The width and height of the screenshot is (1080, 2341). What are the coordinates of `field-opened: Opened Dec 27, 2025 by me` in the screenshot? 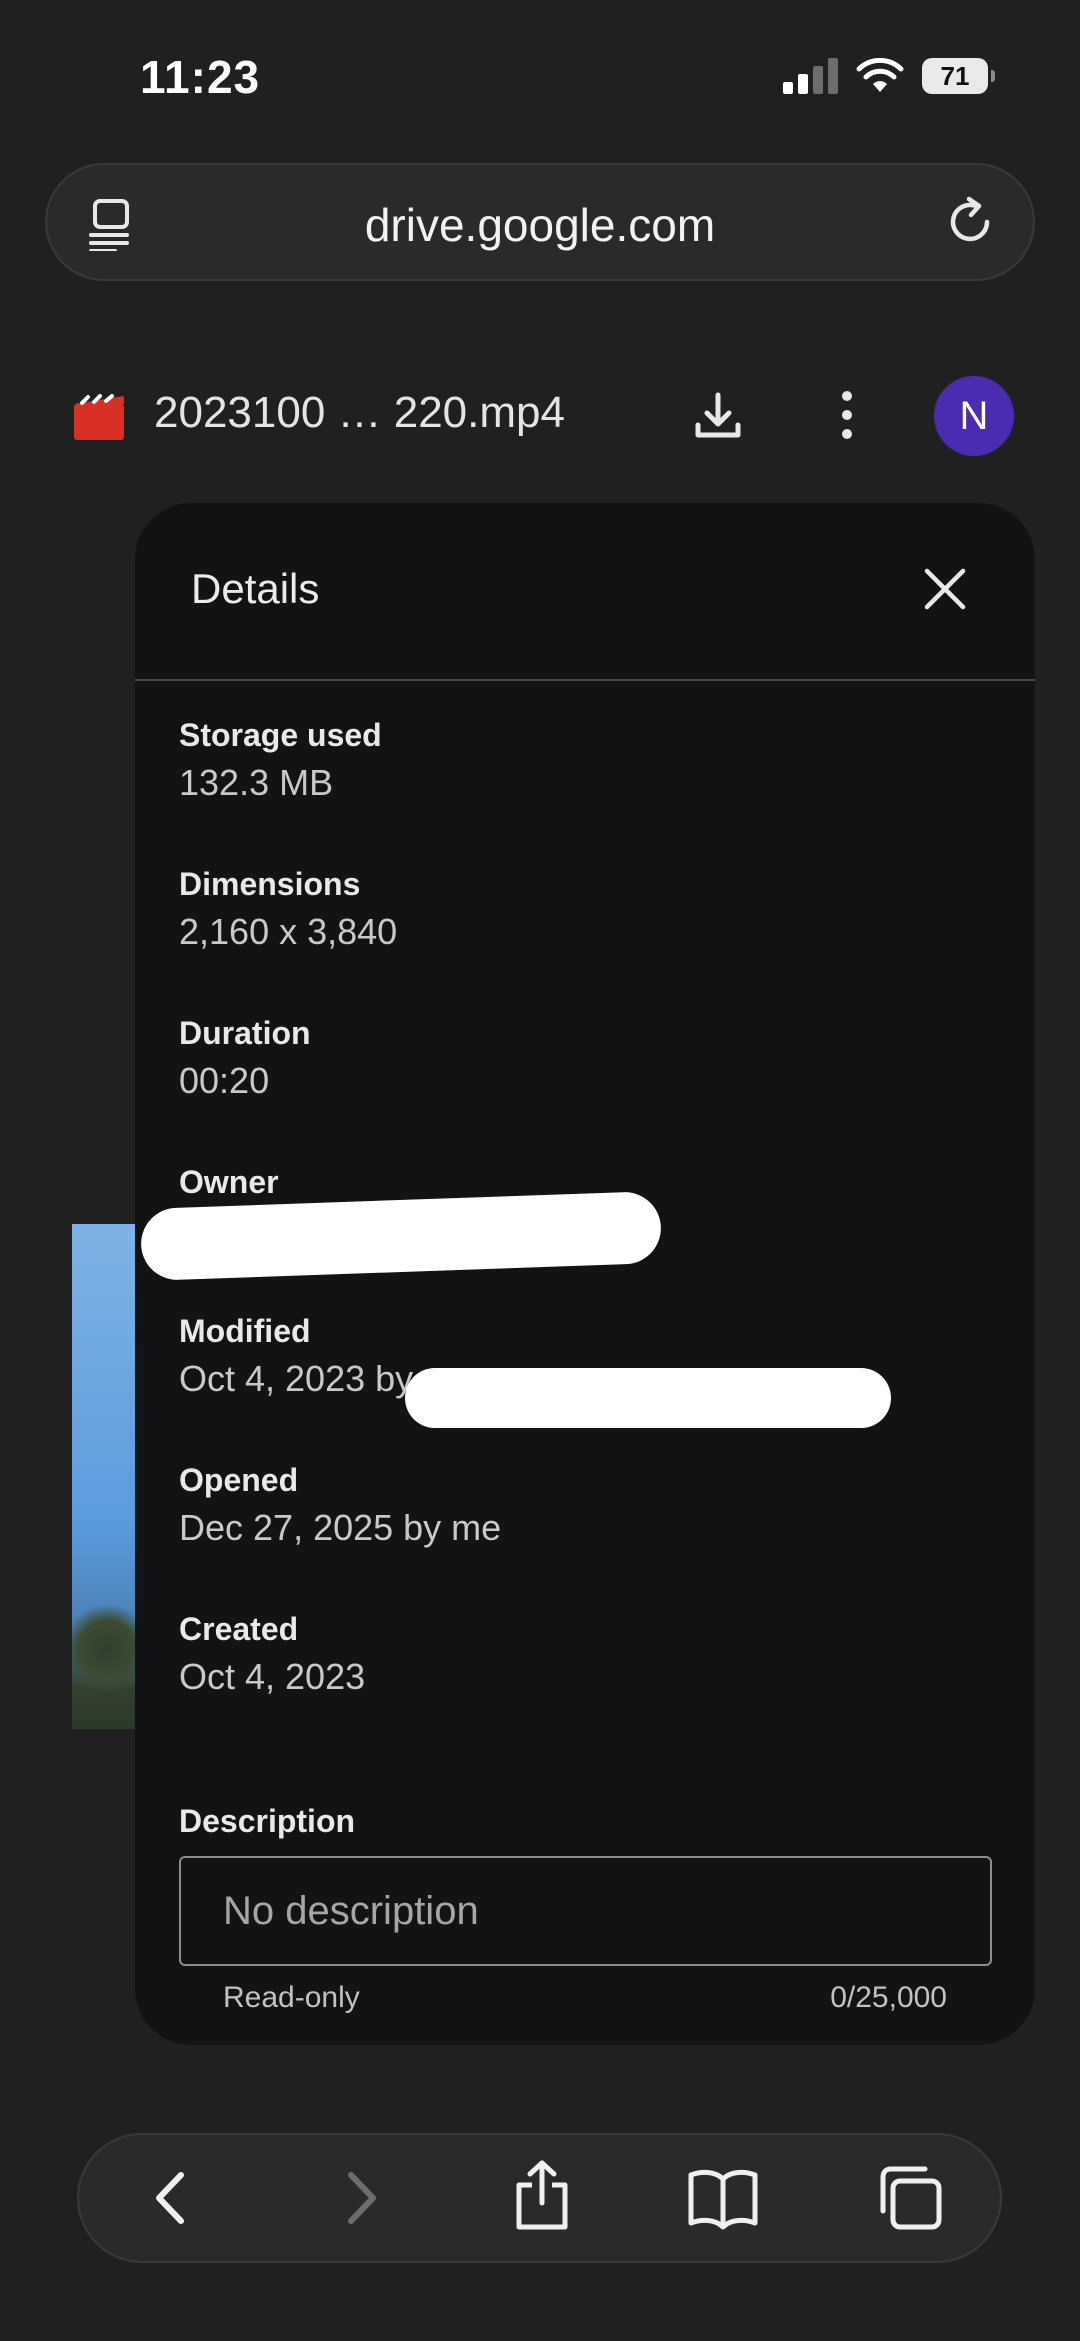 It's located at (340, 1506).